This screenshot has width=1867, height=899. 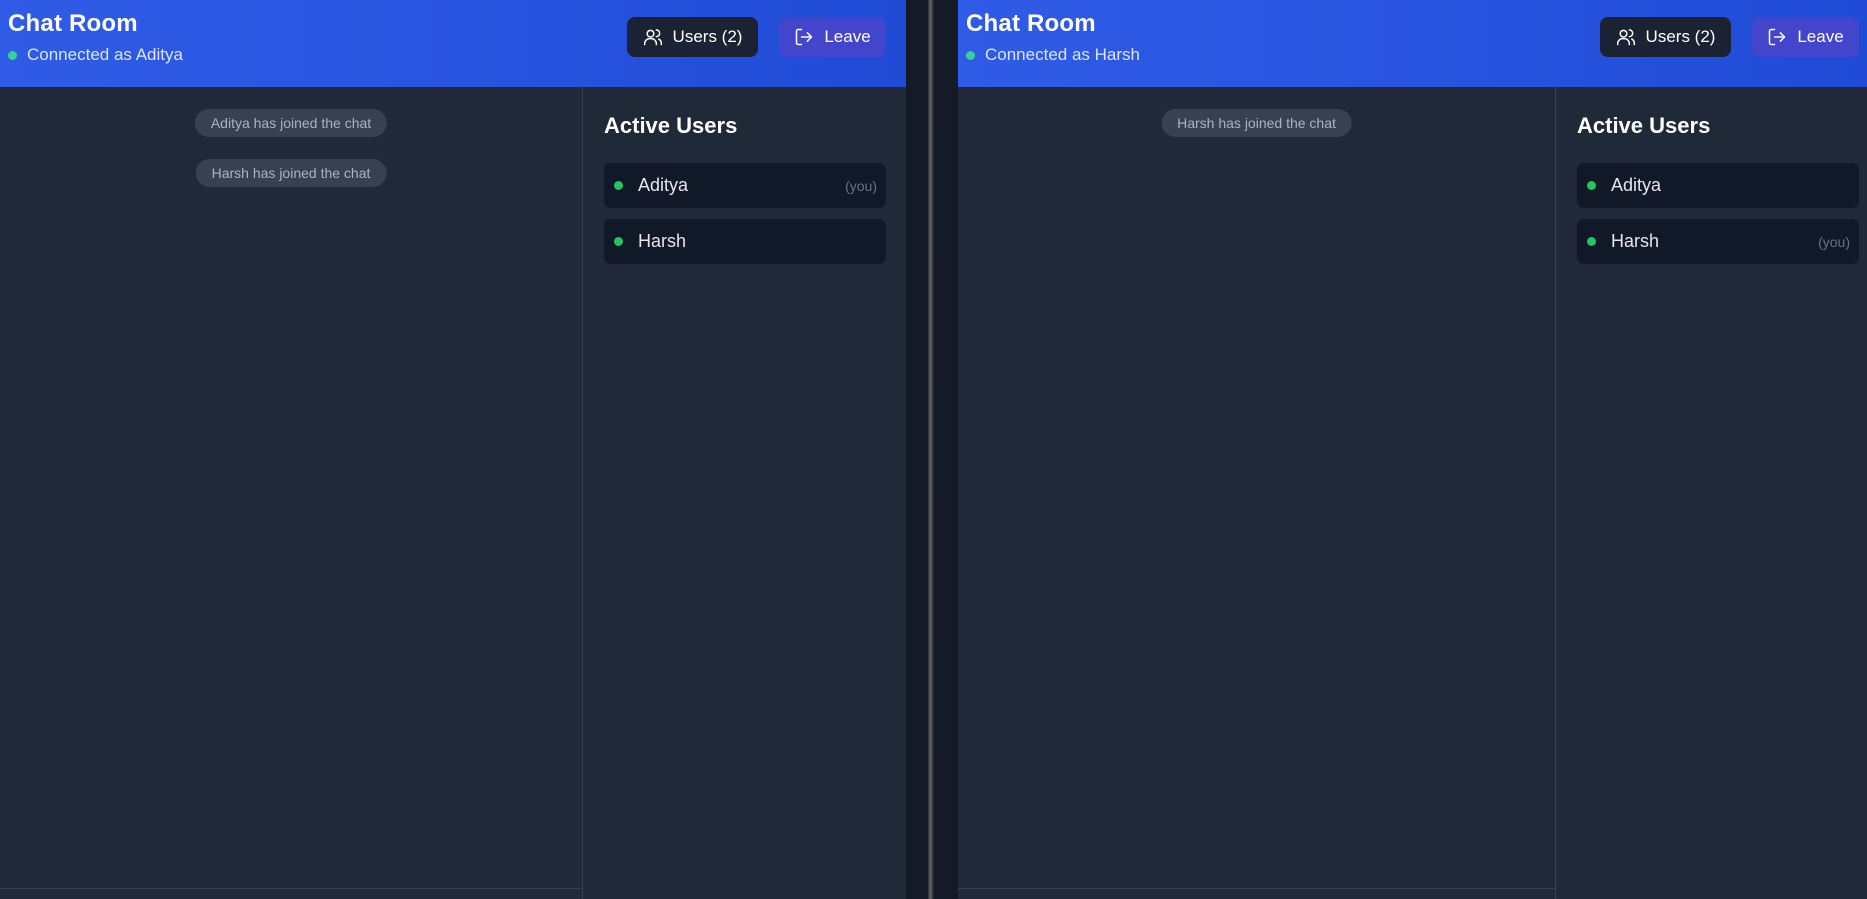 I want to click on user-item-aditya: Aditya (you), so click(x=745, y=185).